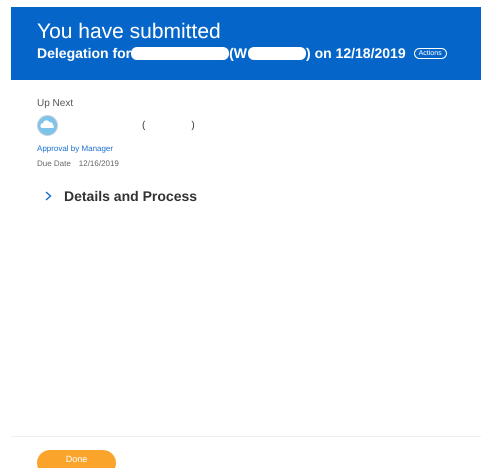 The image size is (481, 468). I want to click on due-label: Due Date, so click(54, 163).